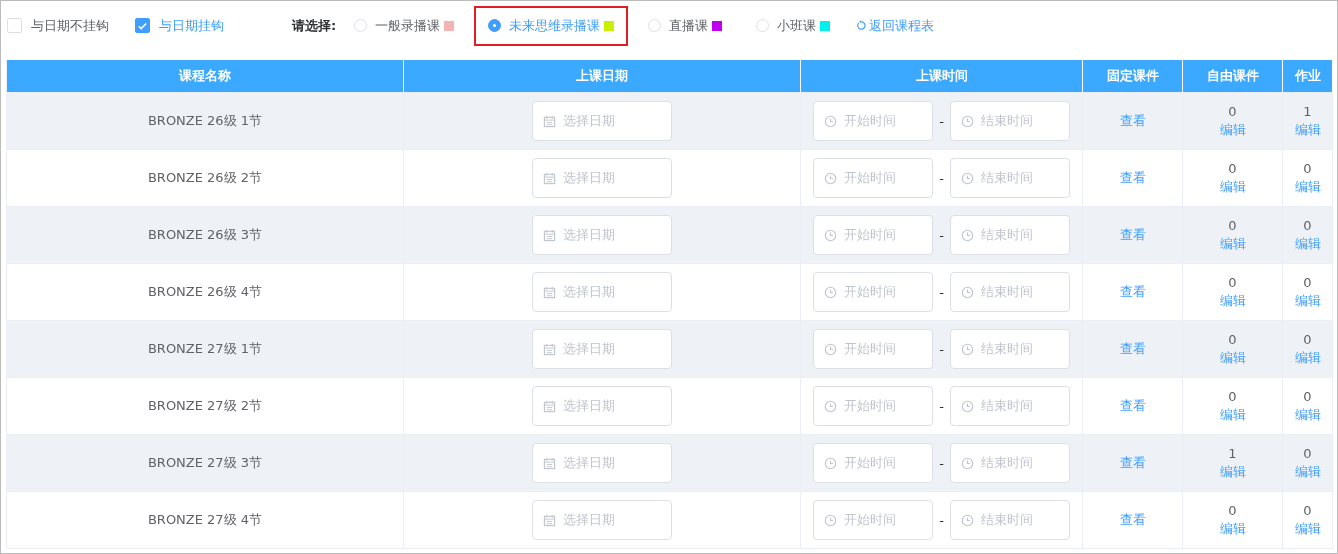  Describe the element at coordinates (602, 76) in the screenshot. I see `column-header: 上课日期` at that location.